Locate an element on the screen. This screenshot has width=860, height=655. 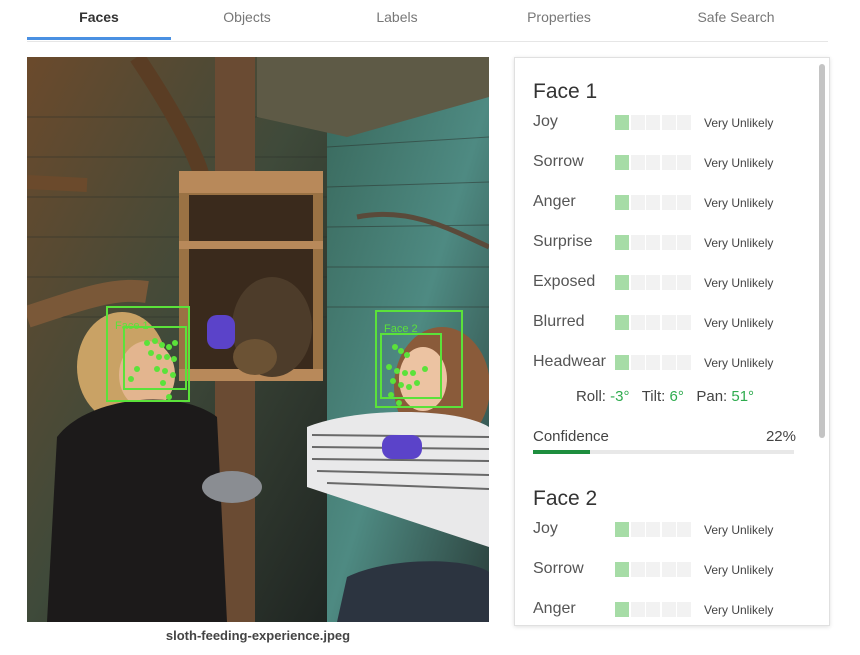
pan-label: Pan: is located at coordinates (712, 396).